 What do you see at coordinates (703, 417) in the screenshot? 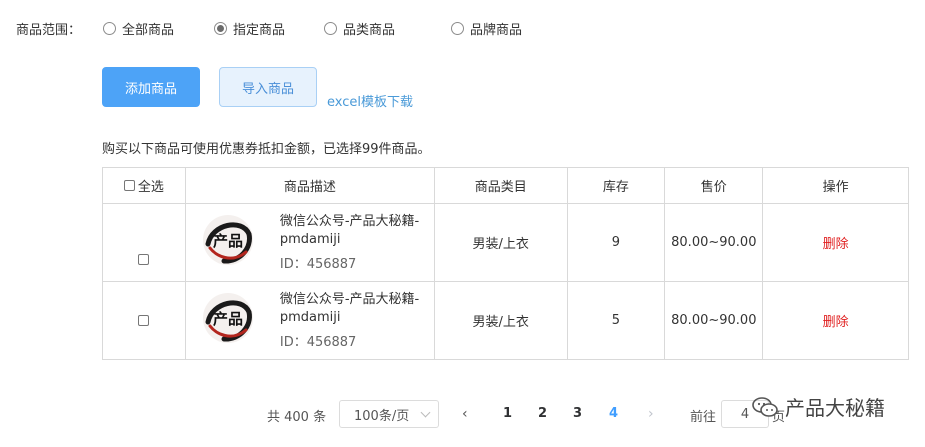
I see `goto-label: 前往` at bounding box center [703, 417].